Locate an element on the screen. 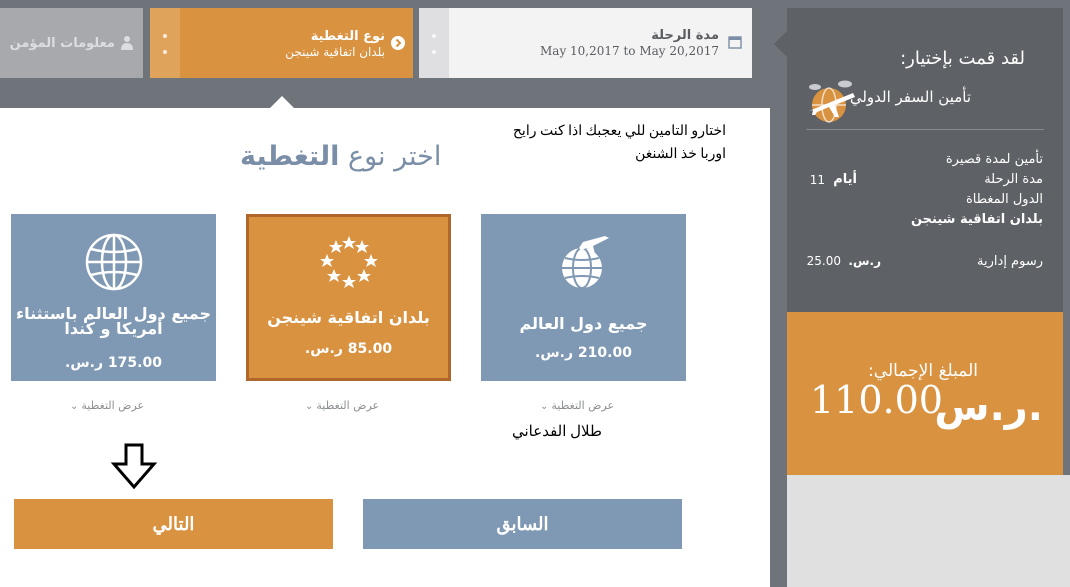  step-coverage-value: بلدان اتفاقية شينجن is located at coordinates (335, 52).